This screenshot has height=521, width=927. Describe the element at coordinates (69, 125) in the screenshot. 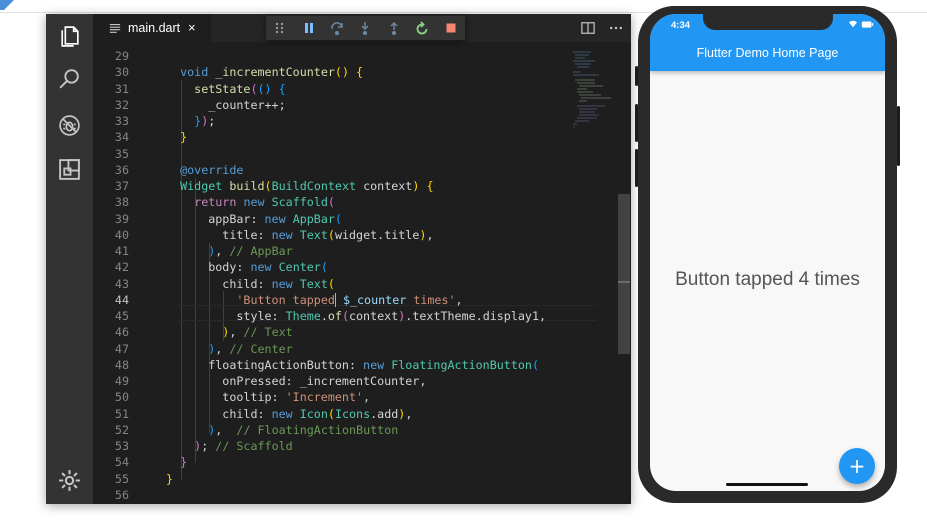

I see `debug-icon` at that location.